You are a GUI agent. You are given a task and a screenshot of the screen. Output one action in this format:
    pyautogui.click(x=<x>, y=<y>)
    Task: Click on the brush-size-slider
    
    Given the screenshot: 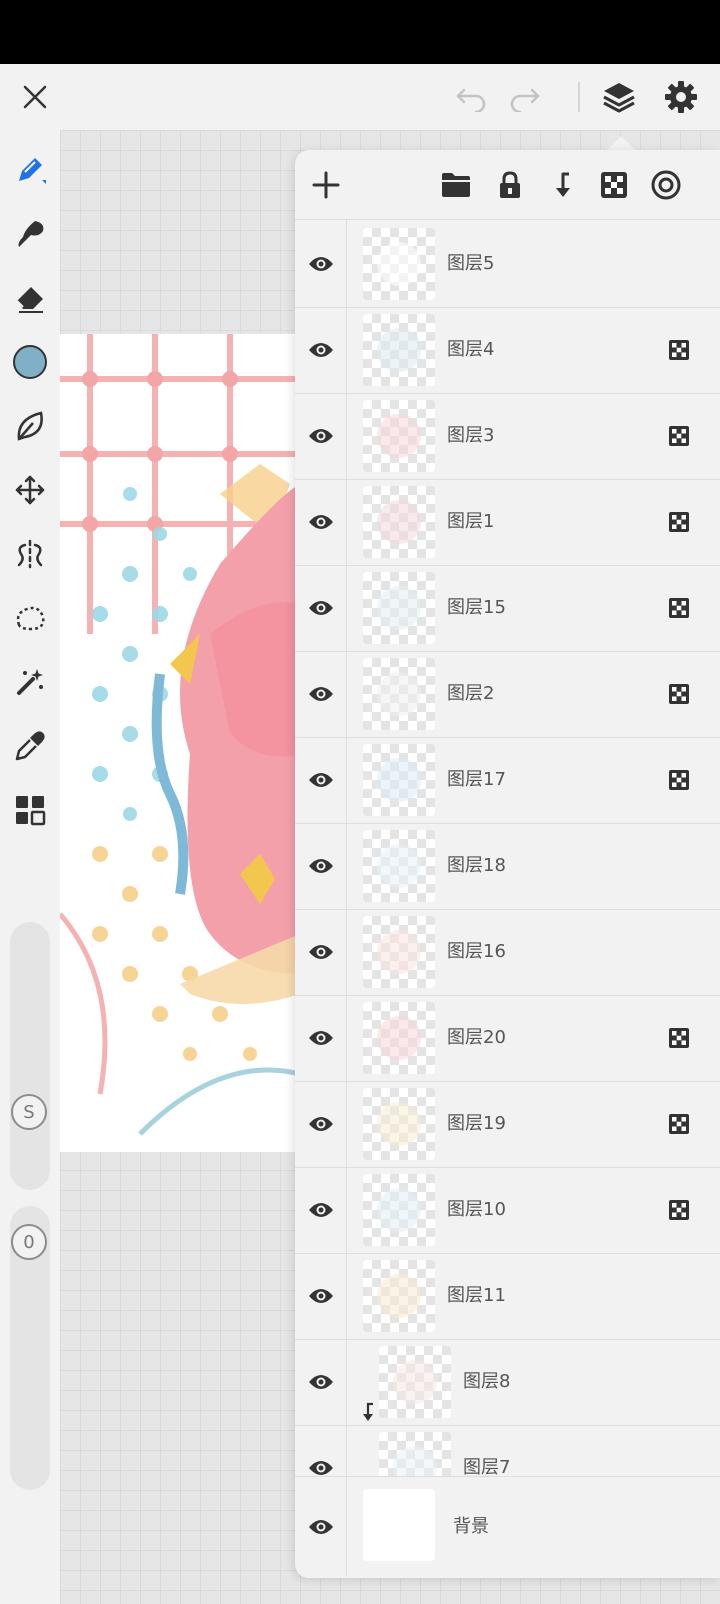 What is the action you would take?
    pyautogui.click(x=30, y=1056)
    